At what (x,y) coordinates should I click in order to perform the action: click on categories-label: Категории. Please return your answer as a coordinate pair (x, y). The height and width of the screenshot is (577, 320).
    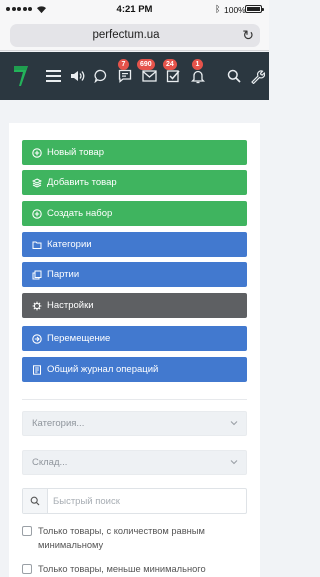
    Looking at the image, I should click on (69, 244).